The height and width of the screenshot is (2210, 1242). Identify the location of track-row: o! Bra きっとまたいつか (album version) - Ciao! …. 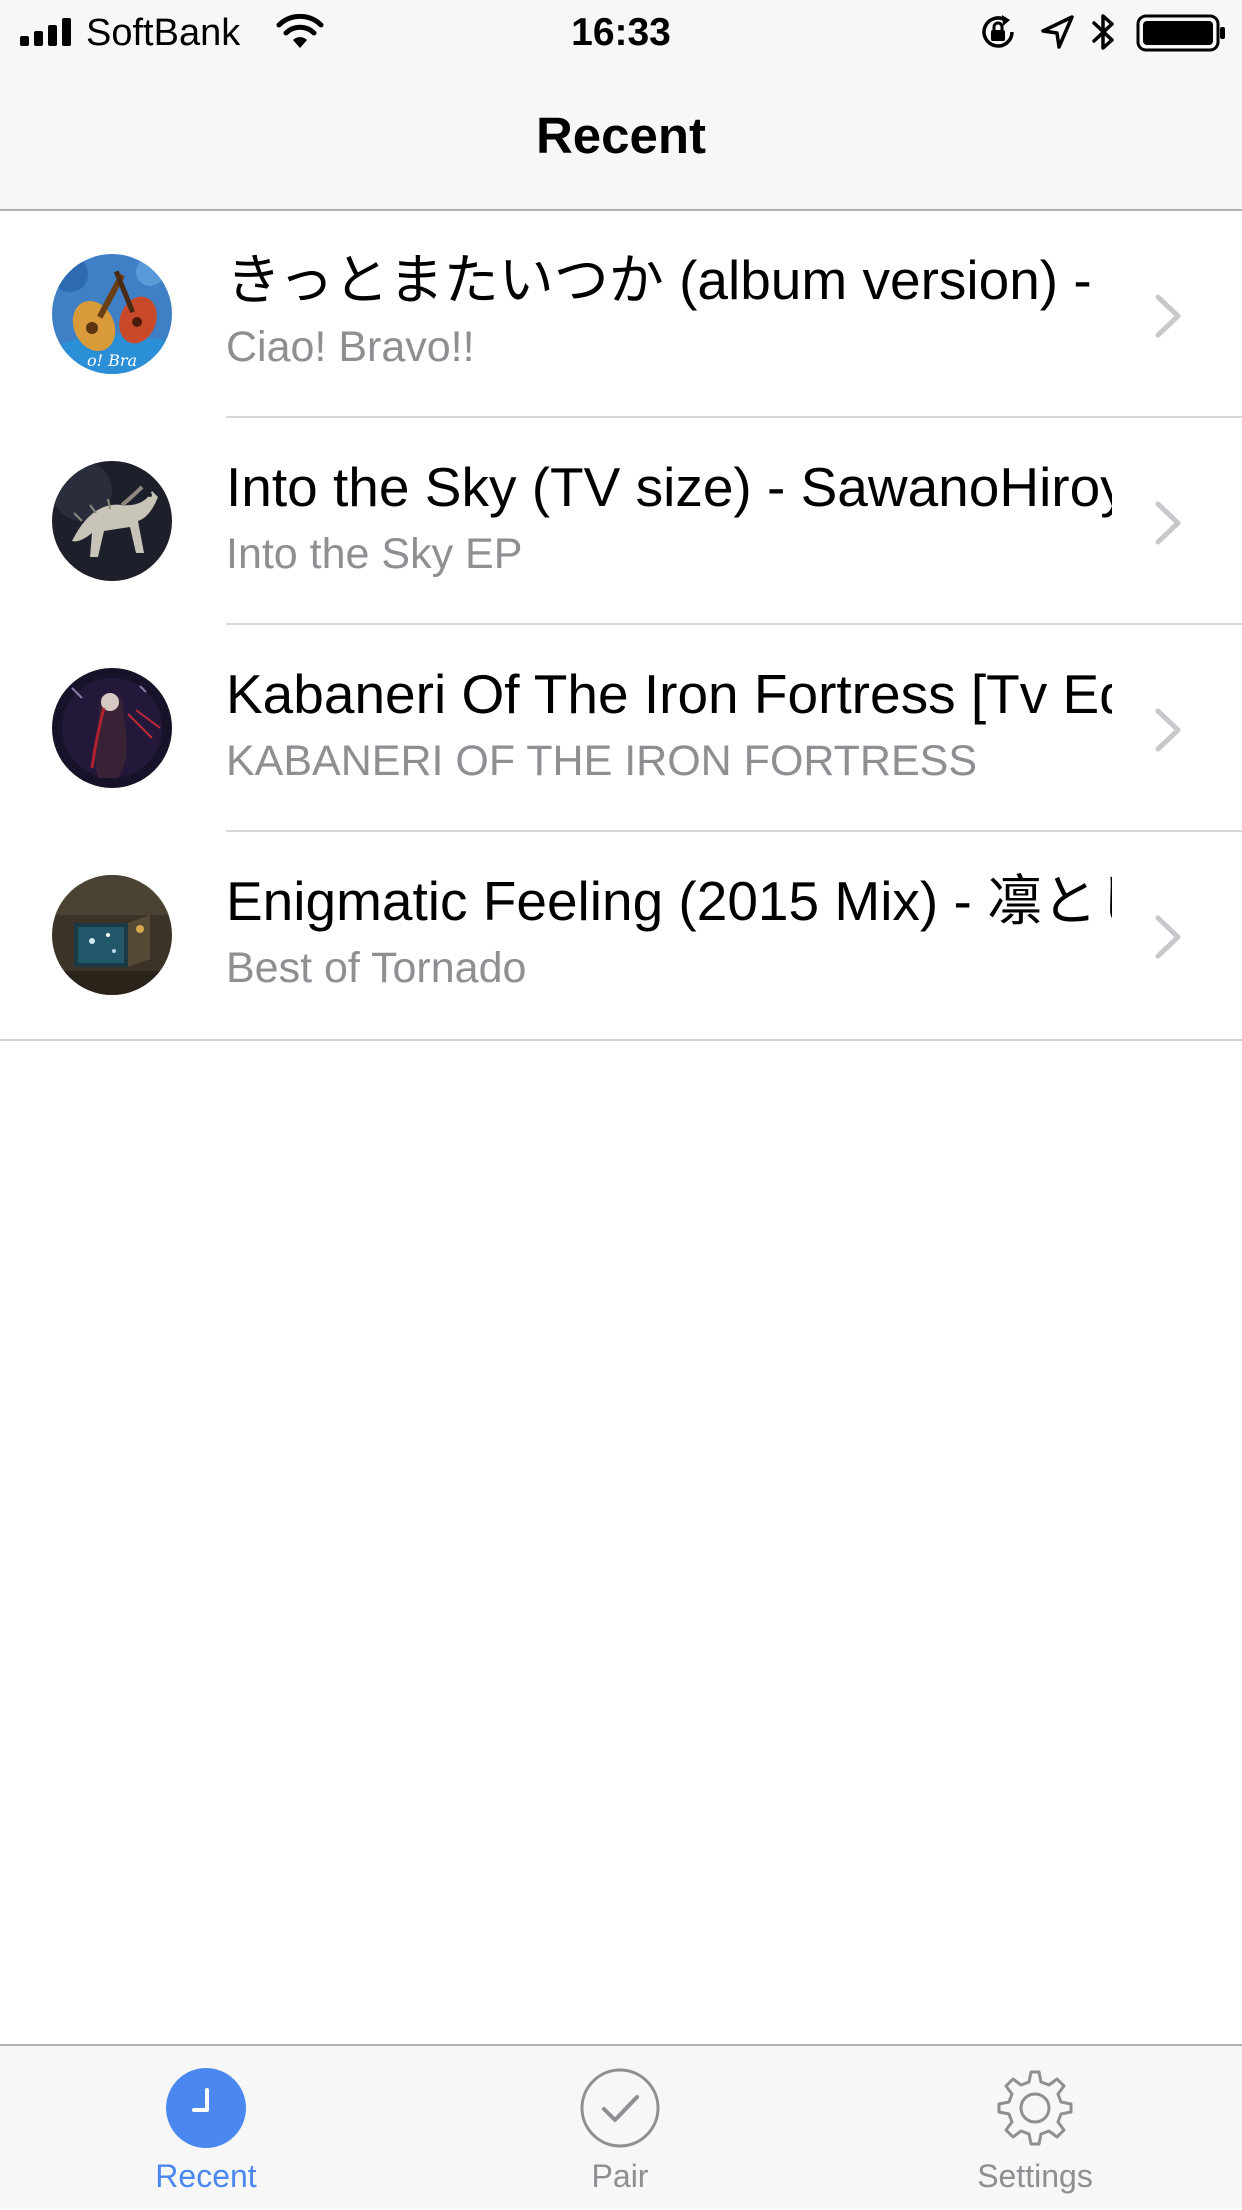
(621, 314).